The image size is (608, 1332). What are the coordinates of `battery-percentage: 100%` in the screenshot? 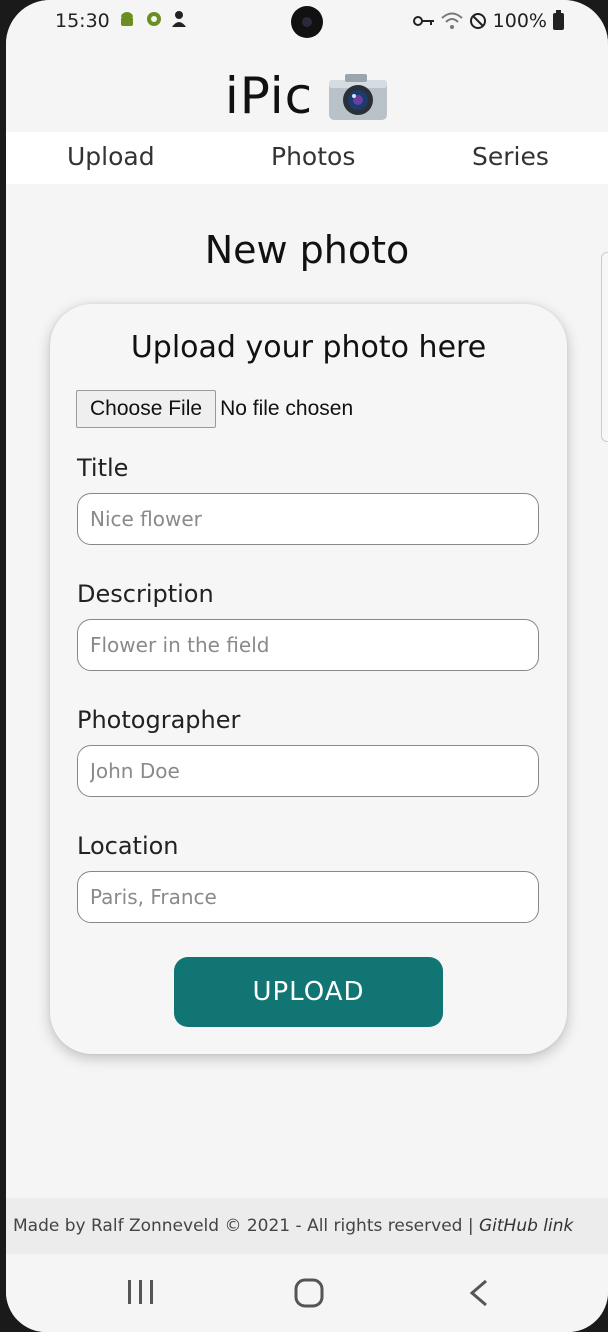 It's located at (519, 21).